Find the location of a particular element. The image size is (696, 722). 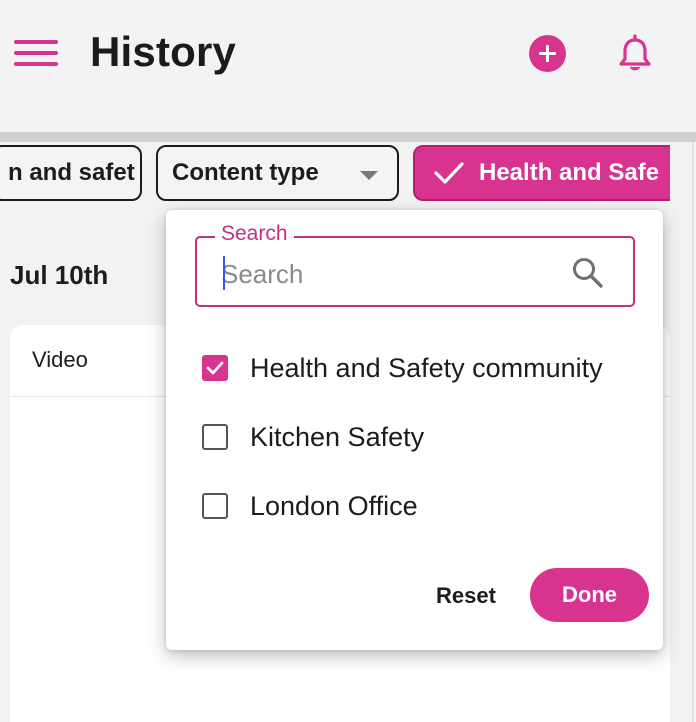

filter-chip-health-and-safety-partial: n and safet is located at coordinates (71, 173).